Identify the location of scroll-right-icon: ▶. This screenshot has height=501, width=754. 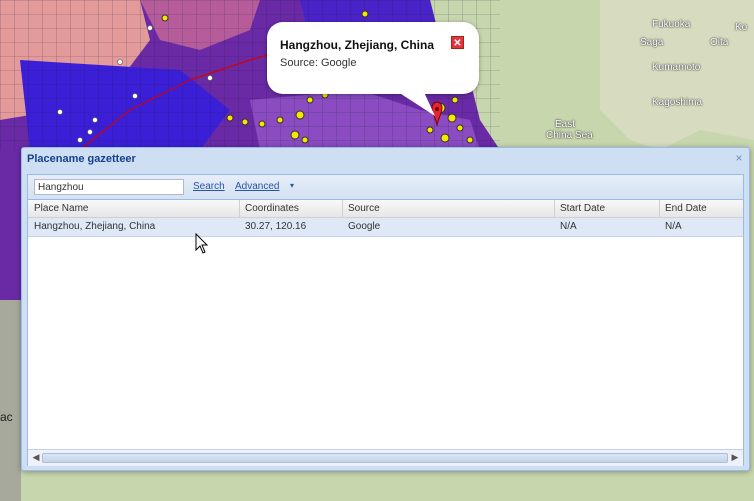
(735, 457).